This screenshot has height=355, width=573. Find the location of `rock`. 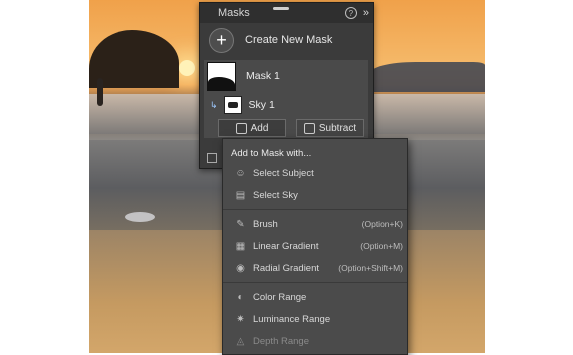

rock is located at coordinates (140, 217).